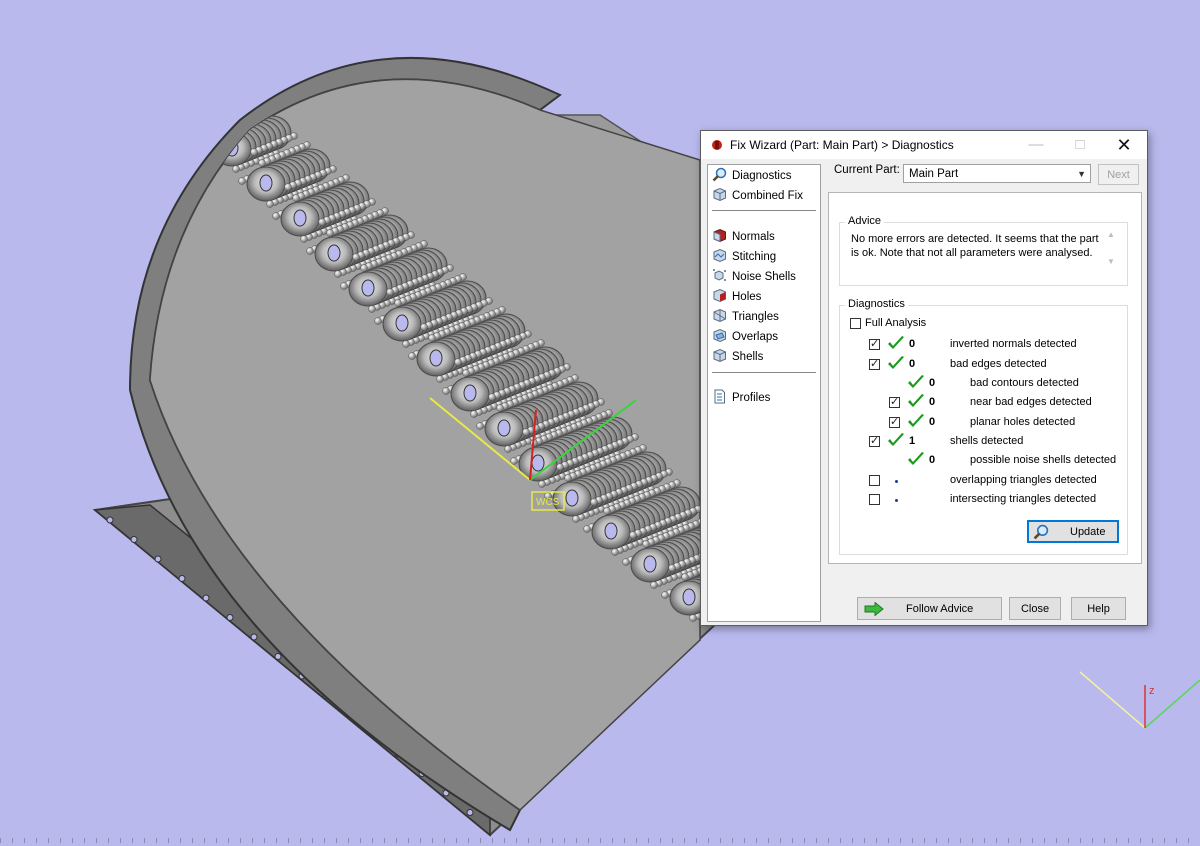 The height and width of the screenshot is (846, 1200). What do you see at coordinates (764, 257) in the screenshot?
I see `nav-item-stitching: Stitching` at bounding box center [764, 257].